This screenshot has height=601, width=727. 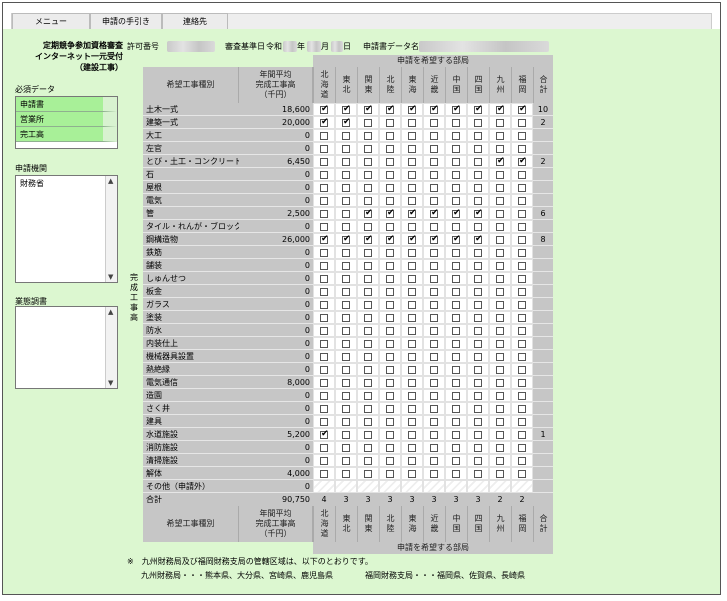 I want to click on required-data-list: 申請書 営業所 完工高, so click(x=66, y=122).